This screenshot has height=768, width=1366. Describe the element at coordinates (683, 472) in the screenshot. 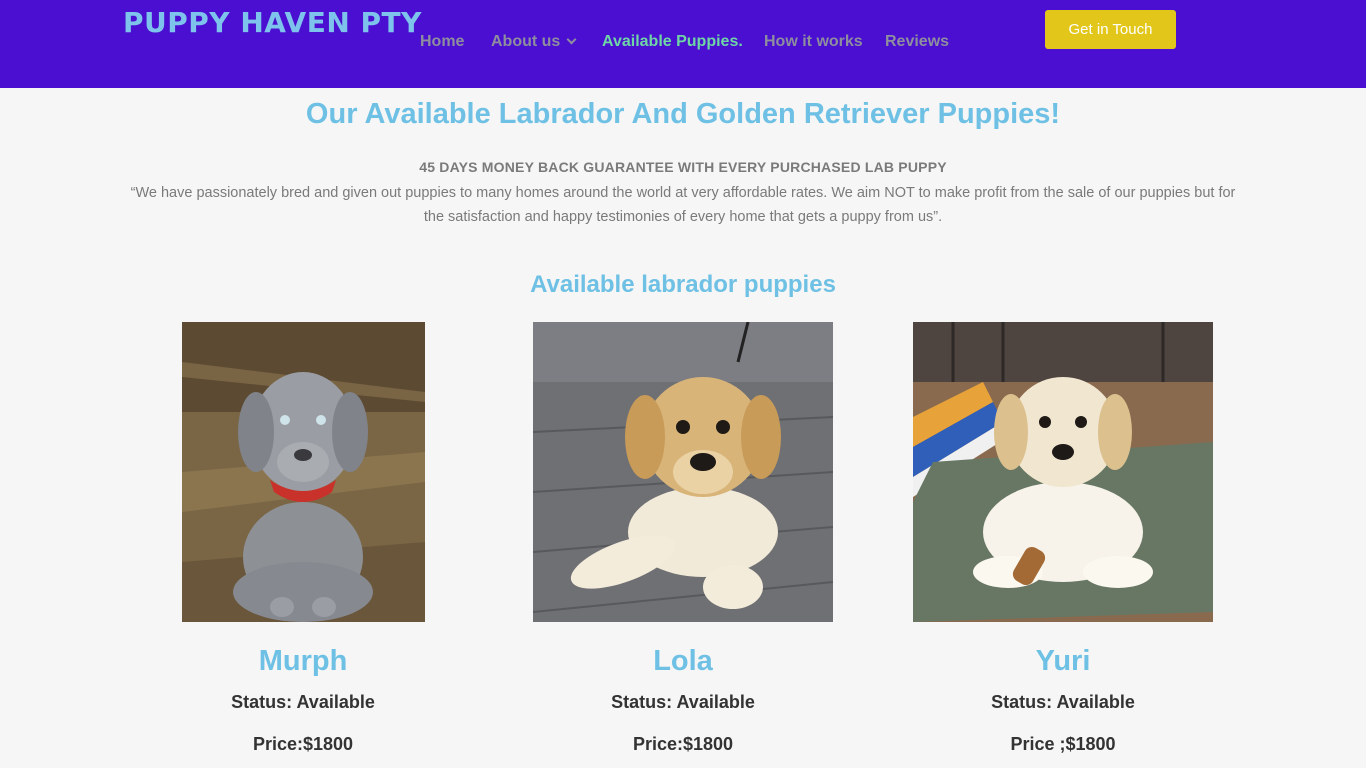

I see `yellow-labrador-puppy-photo` at that location.